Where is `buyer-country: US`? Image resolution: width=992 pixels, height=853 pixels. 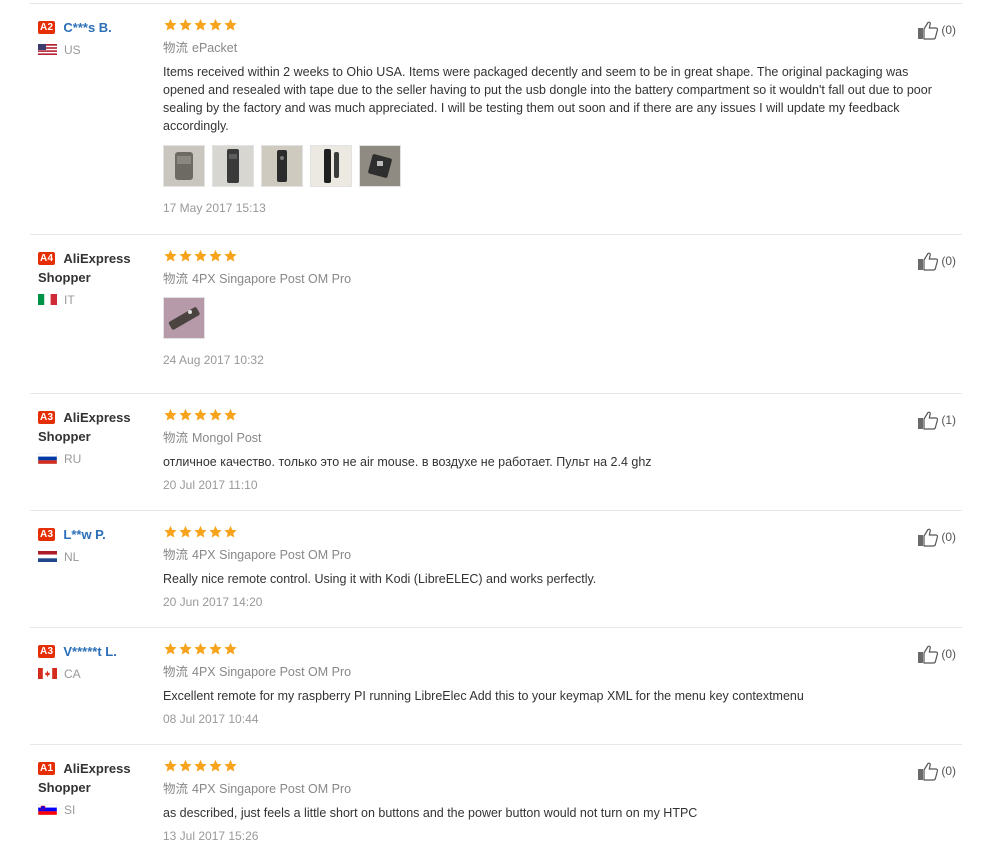 buyer-country: US is located at coordinates (72, 50).